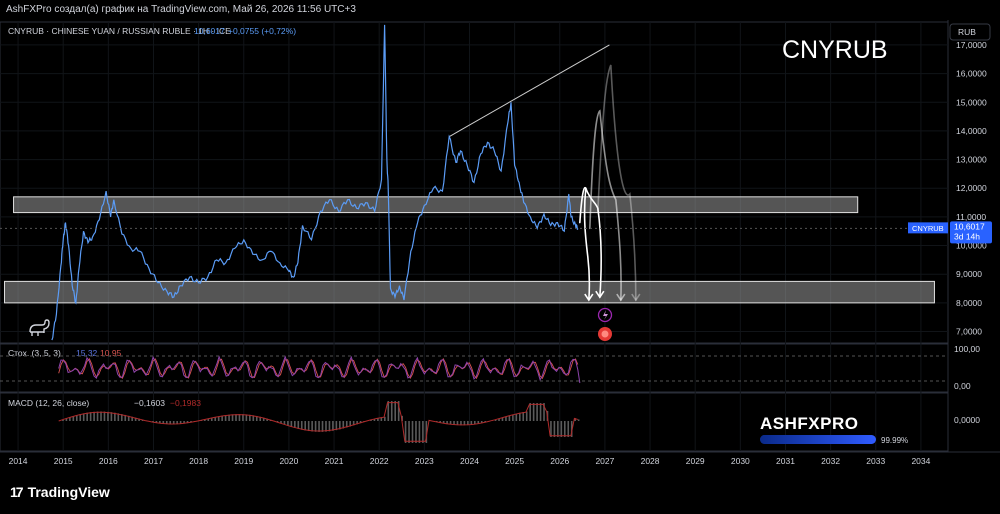  I want to click on y-tick-label: 8,0000, so click(969, 303).